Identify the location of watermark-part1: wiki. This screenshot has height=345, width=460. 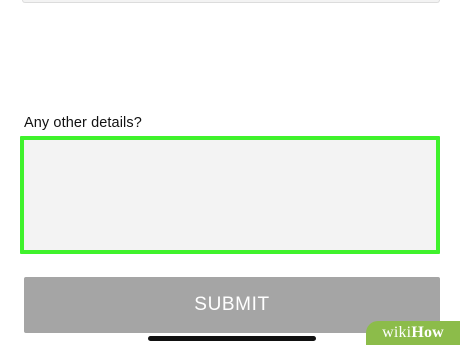
(397, 332).